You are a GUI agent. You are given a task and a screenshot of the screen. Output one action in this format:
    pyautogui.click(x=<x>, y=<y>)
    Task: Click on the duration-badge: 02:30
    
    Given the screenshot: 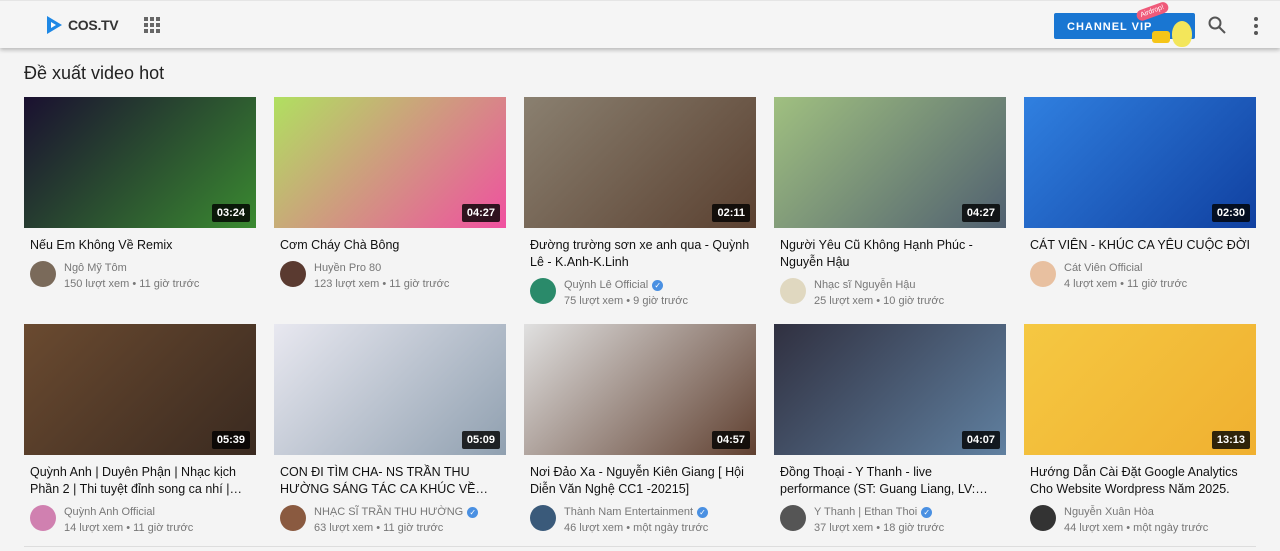 What is the action you would take?
    pyautogui.click(x=1230, y=213)
    